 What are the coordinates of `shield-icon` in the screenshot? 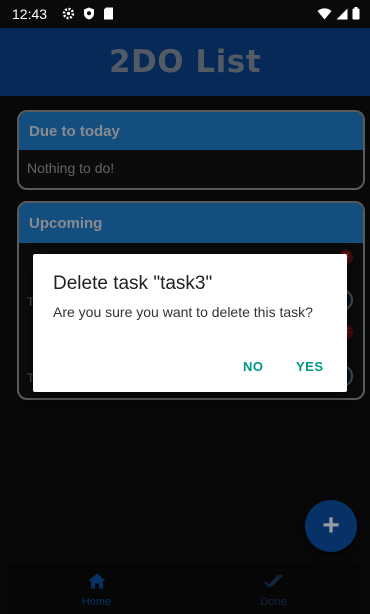 It's located at (89, 16).